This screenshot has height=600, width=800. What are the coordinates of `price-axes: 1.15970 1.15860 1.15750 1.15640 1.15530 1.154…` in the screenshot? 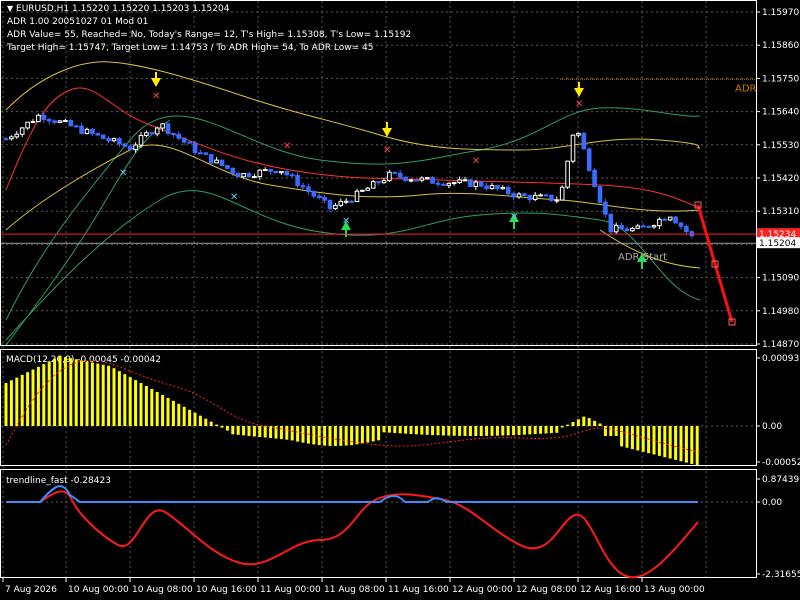 It's located at (778, 294).